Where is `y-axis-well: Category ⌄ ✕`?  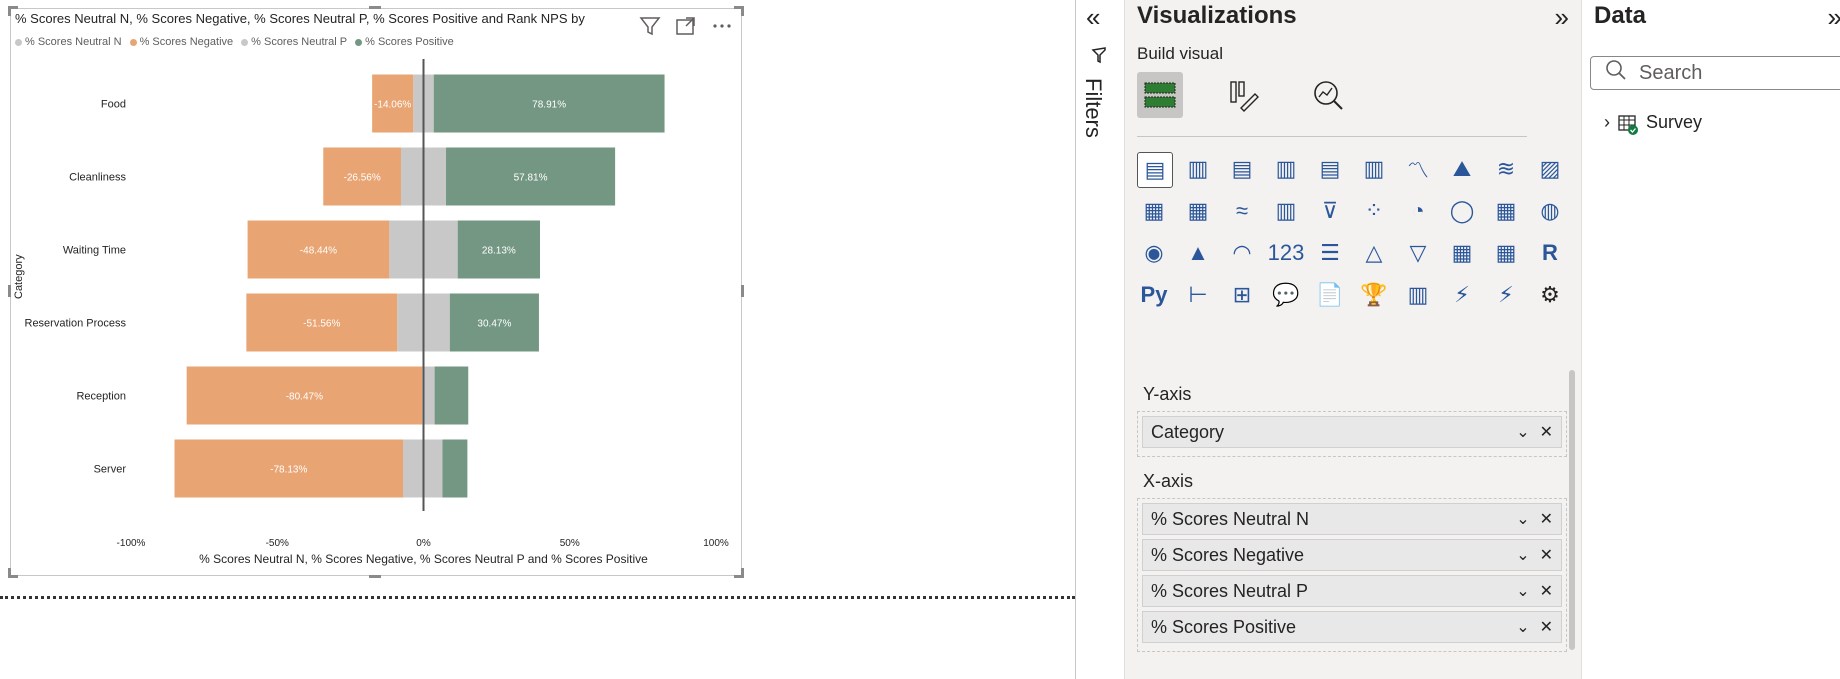
y-axis-well: Category ⌄ ✕ is located at coordinates (1352, 434).